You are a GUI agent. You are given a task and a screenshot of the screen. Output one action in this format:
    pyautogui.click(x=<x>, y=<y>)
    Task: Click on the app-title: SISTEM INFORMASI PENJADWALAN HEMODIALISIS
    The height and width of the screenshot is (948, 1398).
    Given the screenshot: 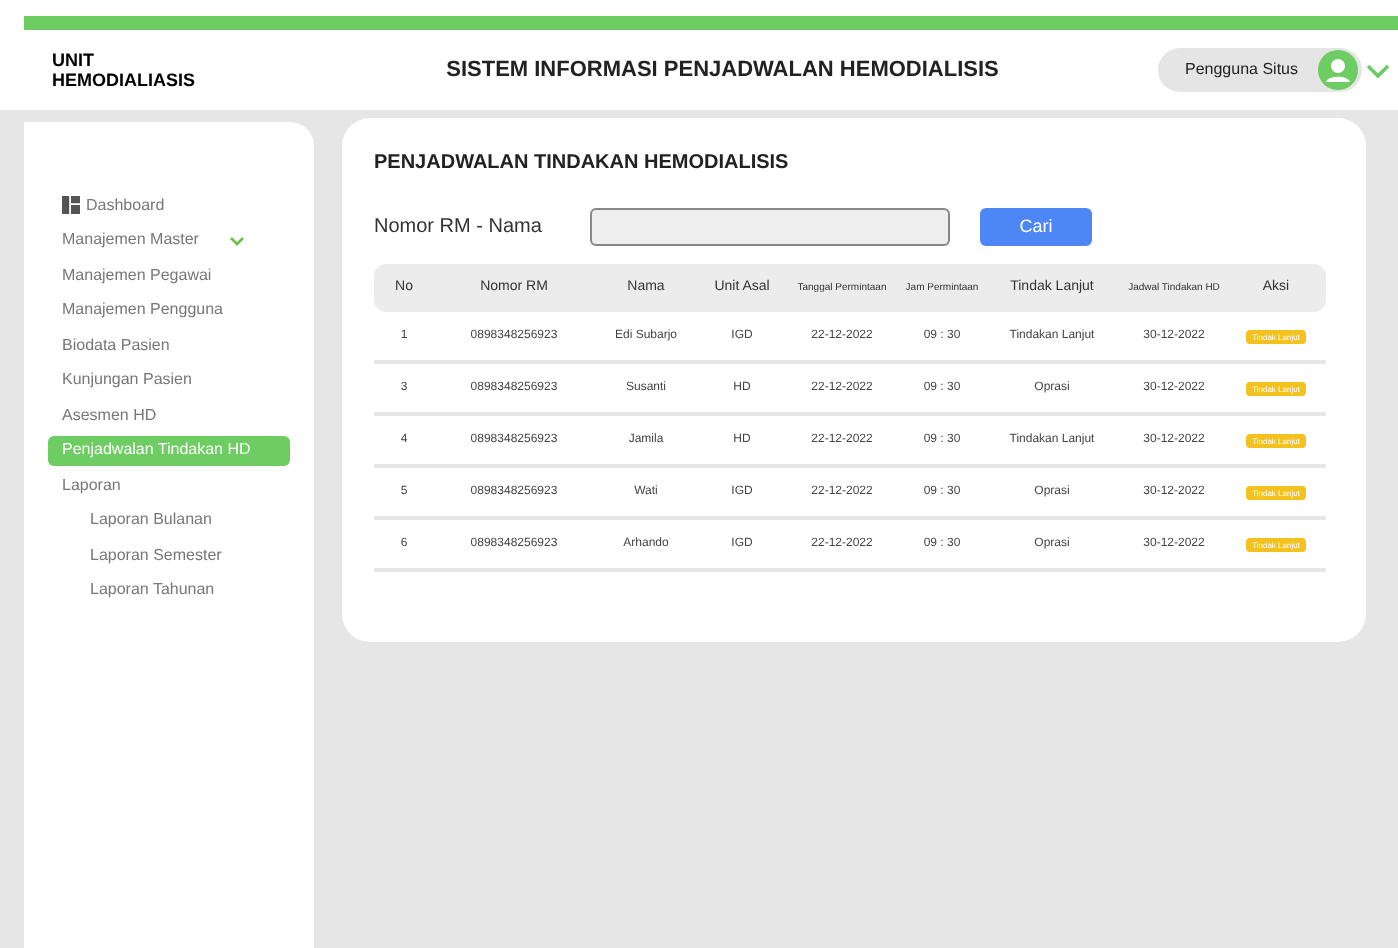 What is the action you would take?
    pyautogui.click(x=722, y=70)
    